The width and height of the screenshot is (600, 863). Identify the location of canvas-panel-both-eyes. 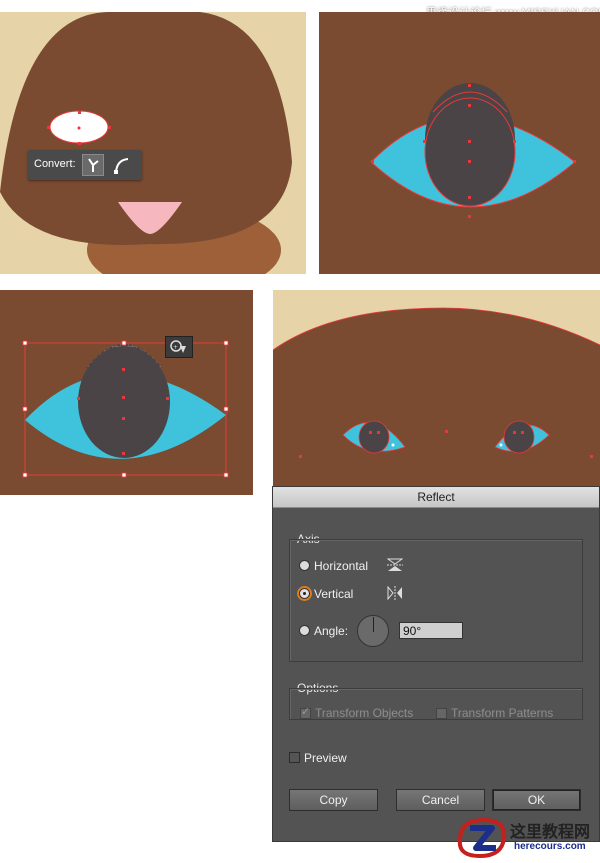
(436, 388).